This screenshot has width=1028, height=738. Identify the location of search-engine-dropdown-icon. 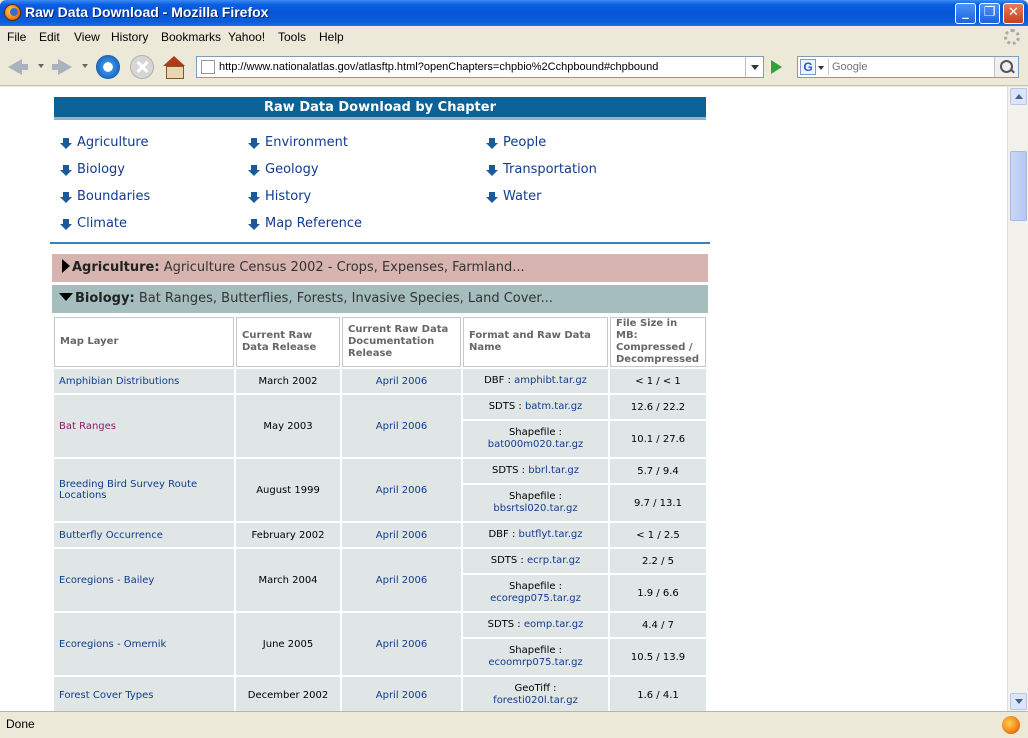
(821, 68).